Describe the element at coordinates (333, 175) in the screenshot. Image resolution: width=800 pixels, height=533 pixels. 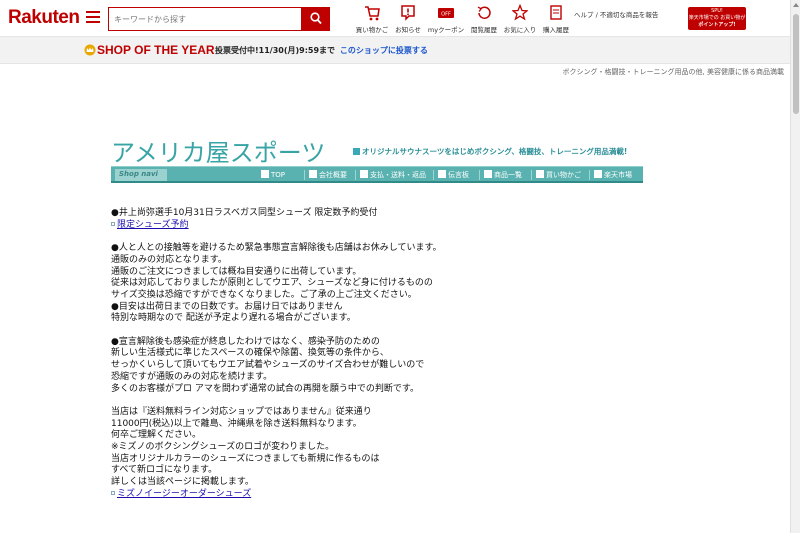
I see `nav-company-label: 会社概要` at that location.